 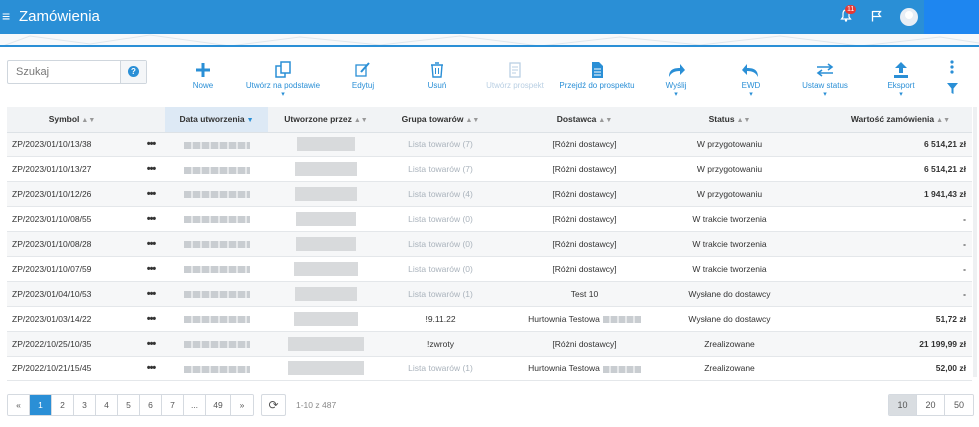 I want to click on create-based-label: Utwórz na podstawie, so click(x=283, y=85).